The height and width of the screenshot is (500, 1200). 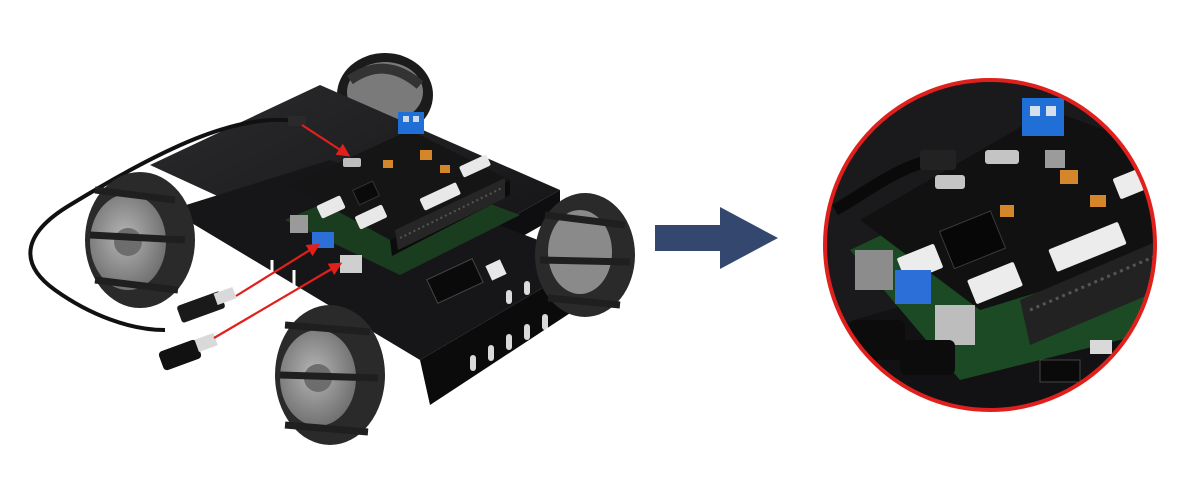 What do you see at coordinates (297, 121) in the screenshot?
I see `usb-c-plug` at bounding box center [297, 121].